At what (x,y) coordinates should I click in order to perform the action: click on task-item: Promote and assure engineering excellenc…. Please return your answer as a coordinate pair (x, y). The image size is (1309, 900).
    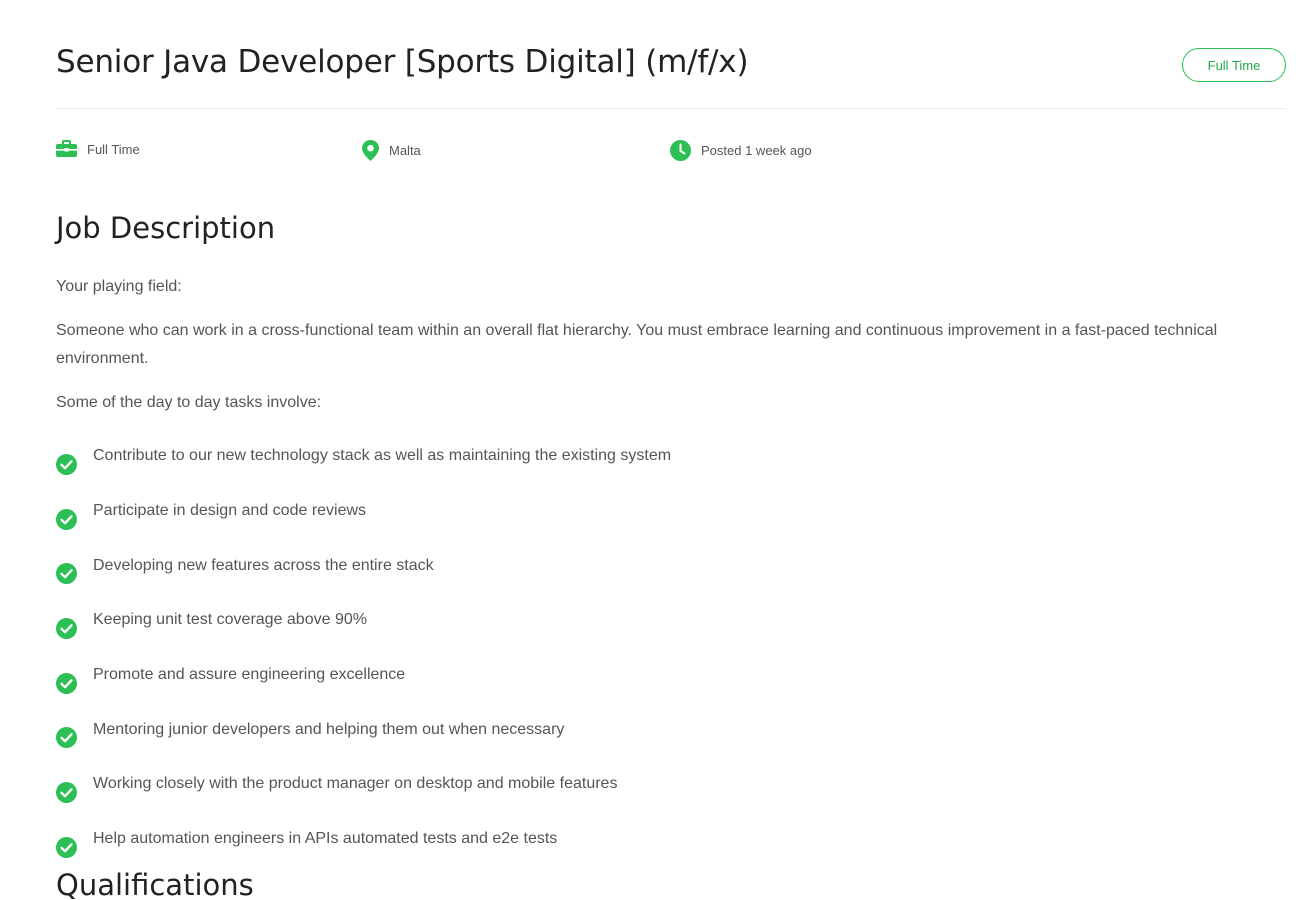
    Looking at the image, I should click on (363, 678).